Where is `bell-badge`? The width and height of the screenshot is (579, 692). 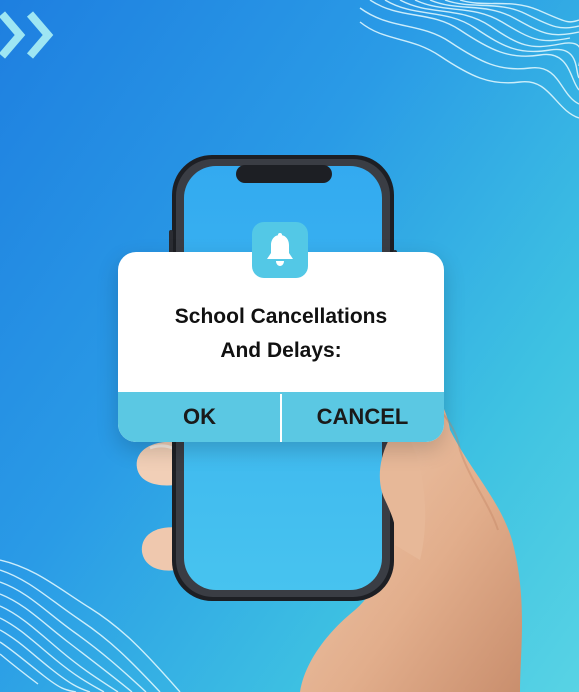
bell-badge is located at coordinates (280, 250).